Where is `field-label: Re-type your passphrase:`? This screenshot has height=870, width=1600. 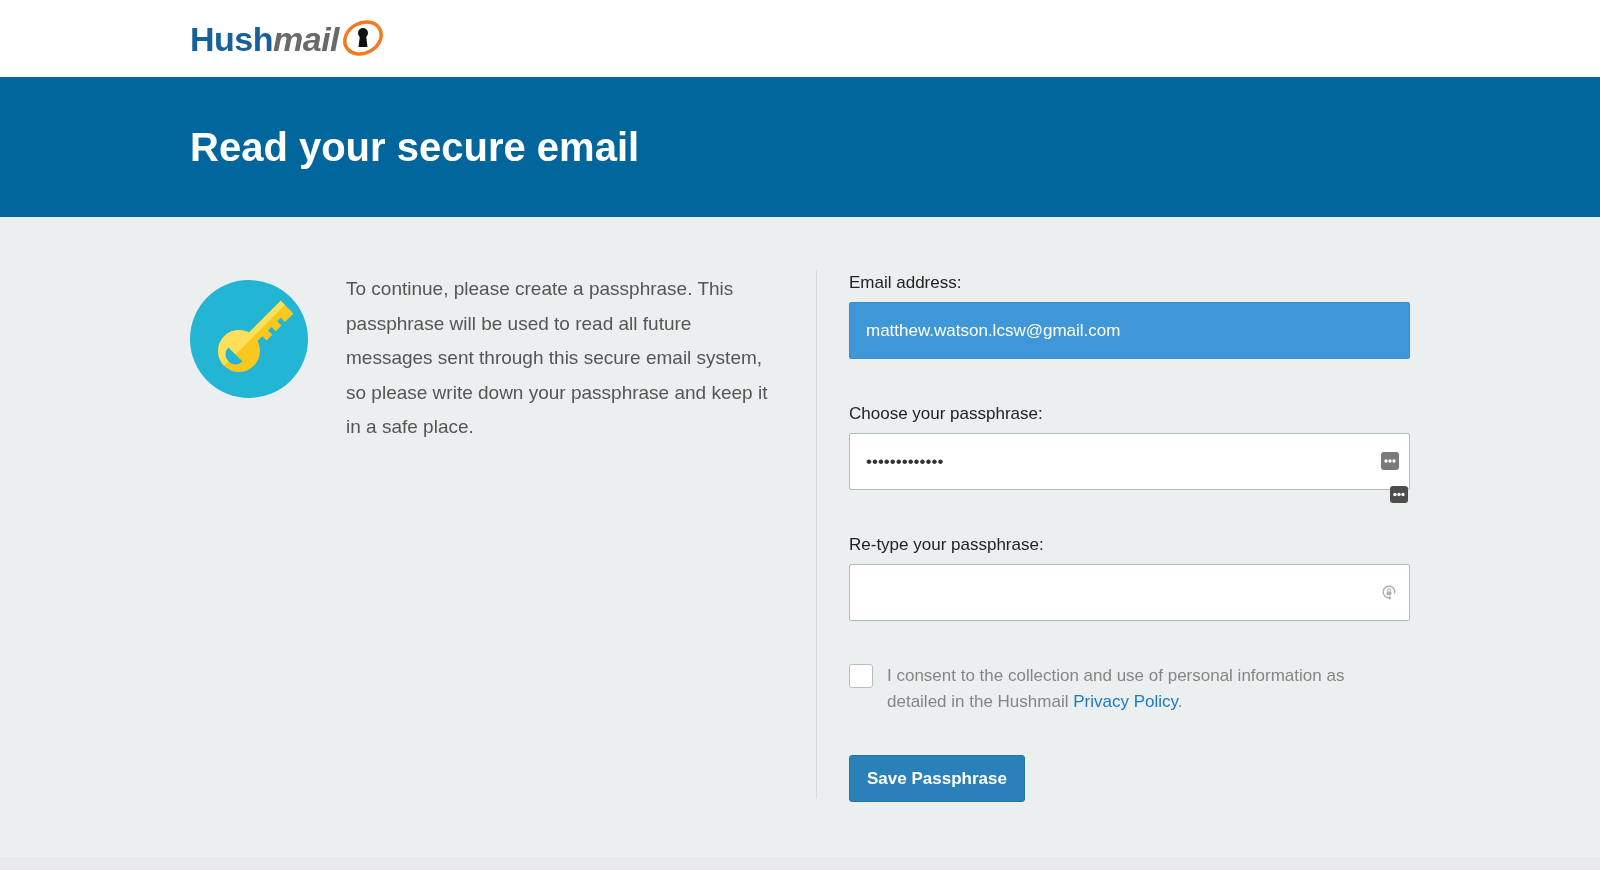
field-label: Re-type your passphrase: is located at coordinates (947, 545).